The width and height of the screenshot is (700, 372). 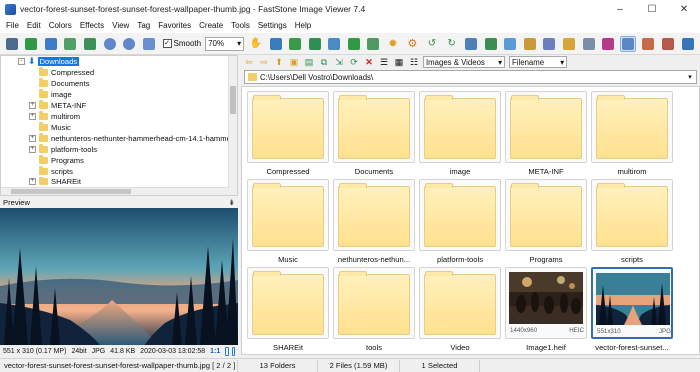 What do you see at coordinates (60, 25) in the screenshot?
I see `menu-colors: Colors` at bounding box center [60, 25].